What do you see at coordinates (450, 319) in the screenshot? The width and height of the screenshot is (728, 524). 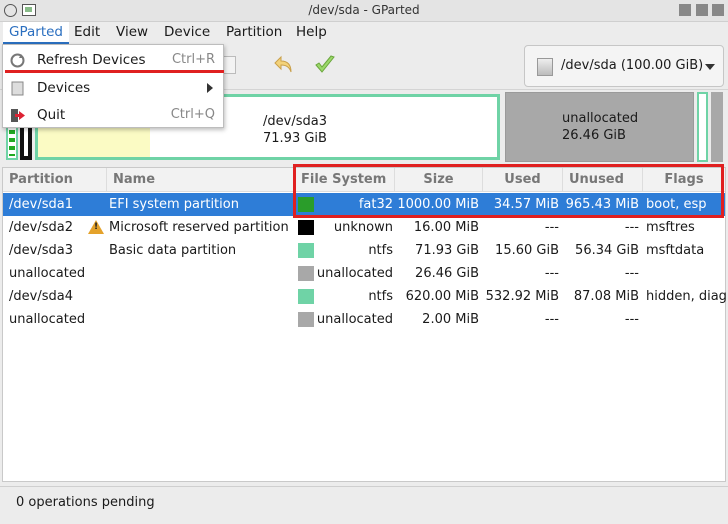 I see `cell-size: 2.00 MiB` at bounding box center [450, 319].